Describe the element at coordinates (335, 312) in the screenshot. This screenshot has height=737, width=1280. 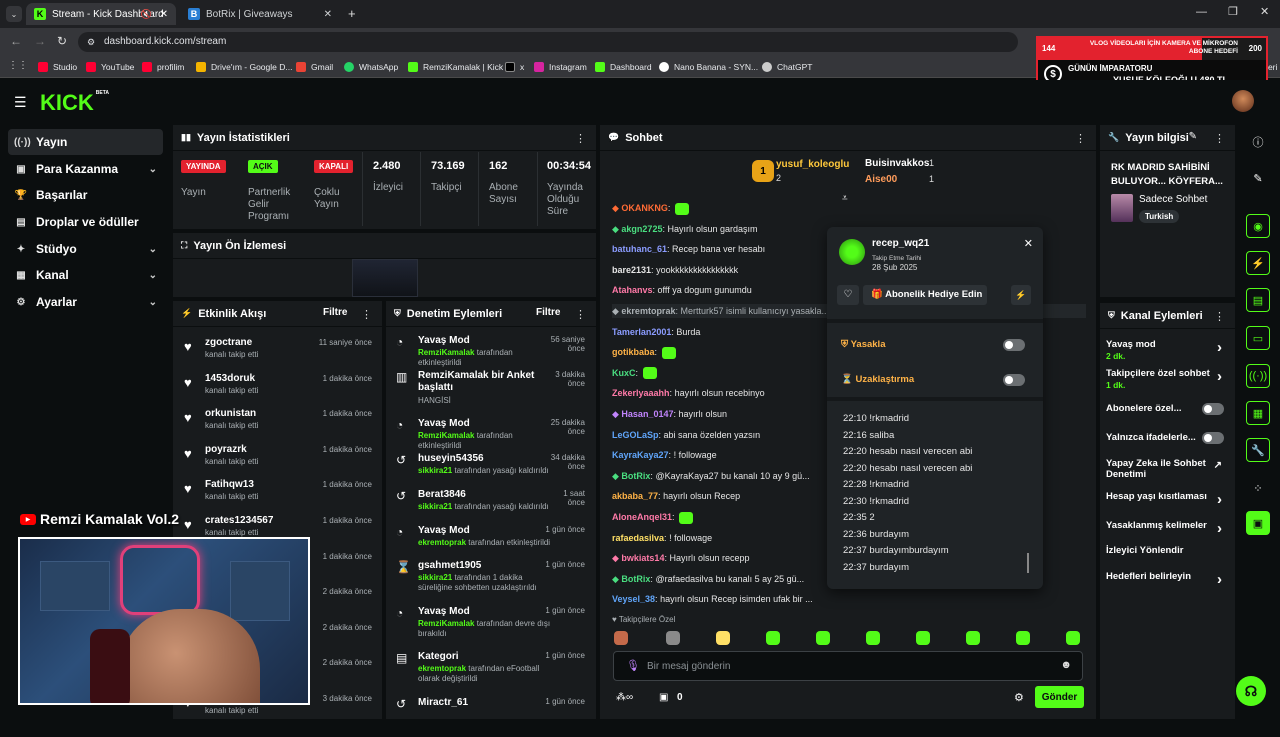
I see `activity-filter-button: Filtre` at that location.